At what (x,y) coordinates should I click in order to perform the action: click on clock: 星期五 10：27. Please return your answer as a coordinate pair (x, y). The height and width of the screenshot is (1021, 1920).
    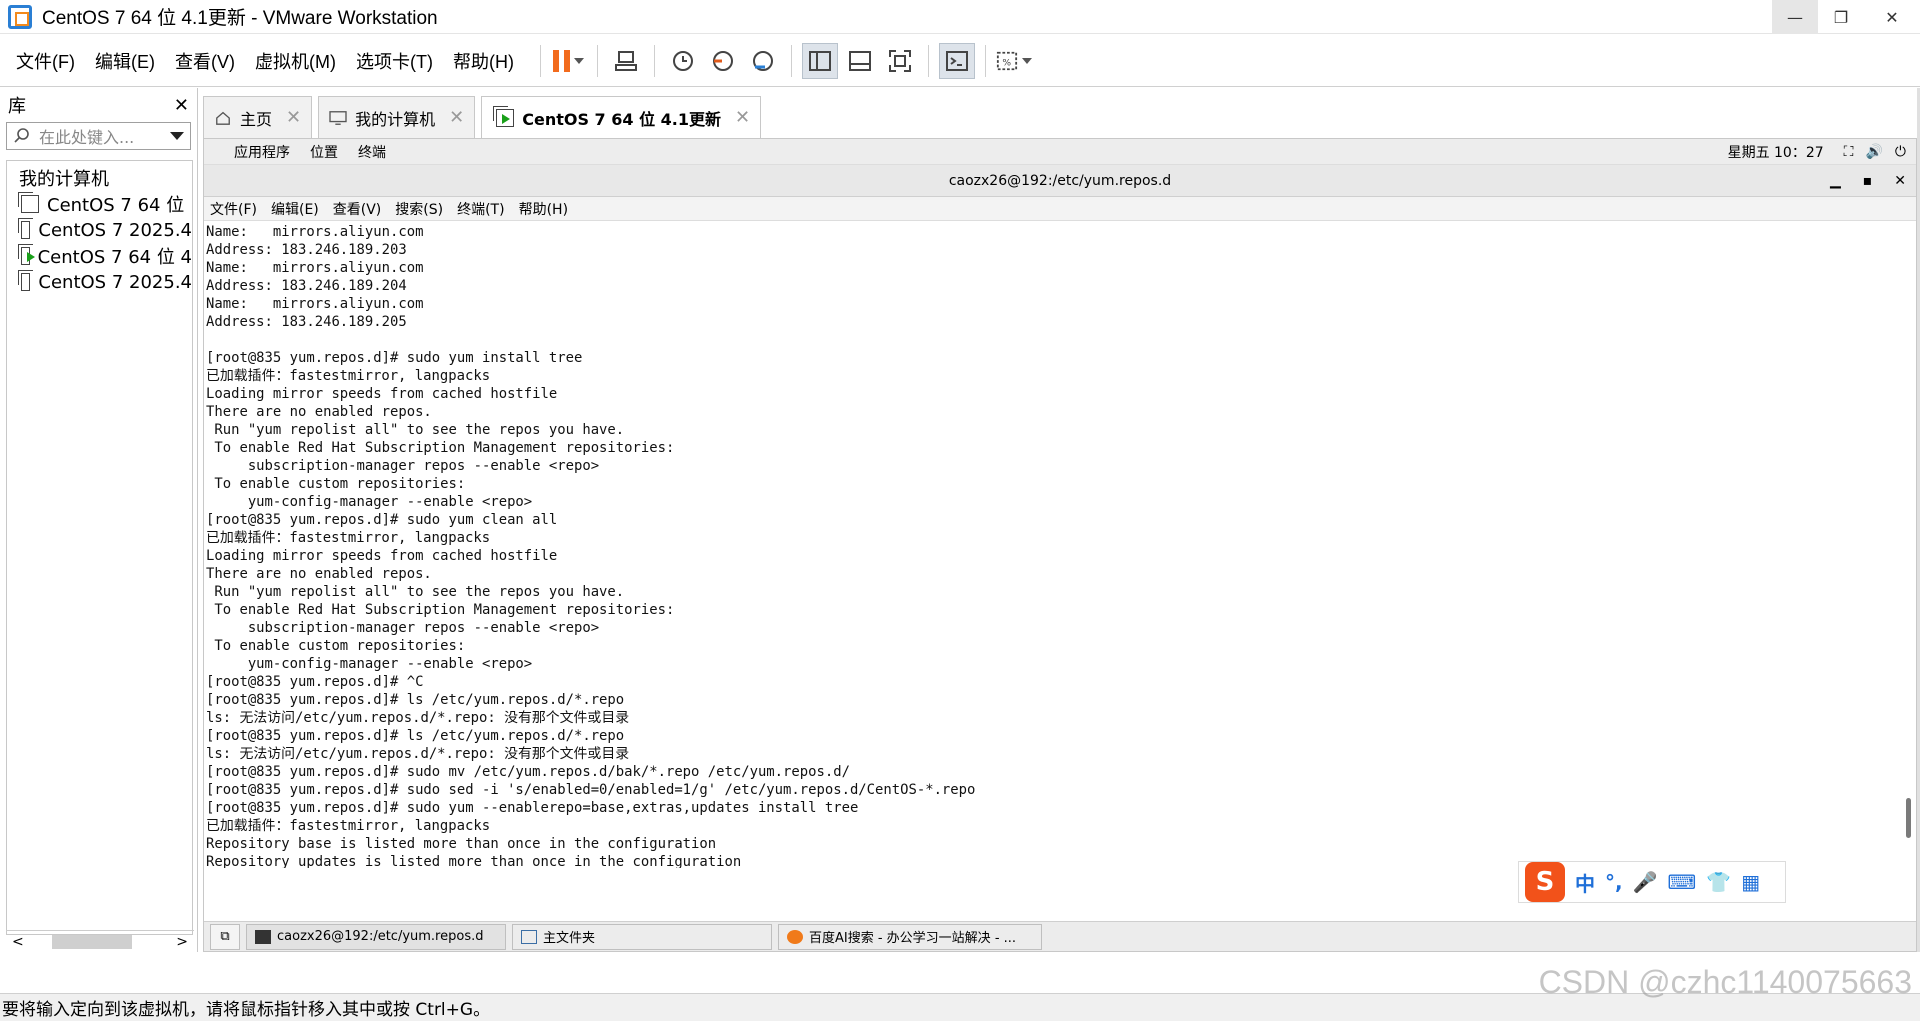
    Looking at the image, I should click on (1776, 152).